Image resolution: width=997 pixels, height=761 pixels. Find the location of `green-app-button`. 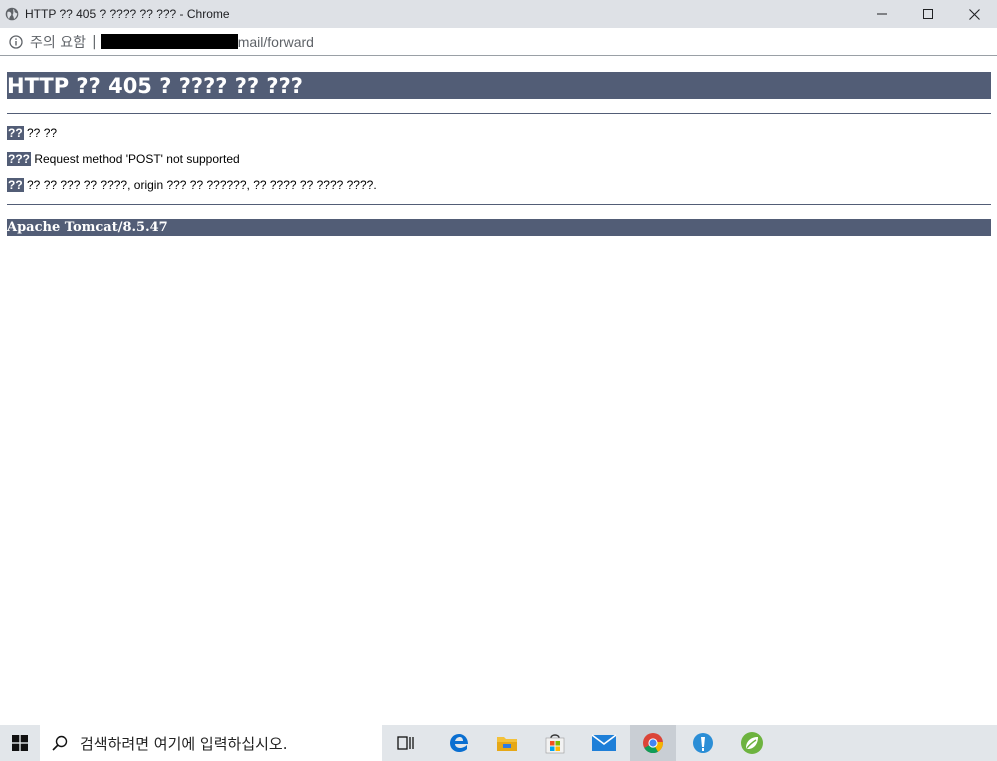

green-app-button is located at coordinates (752, 743).